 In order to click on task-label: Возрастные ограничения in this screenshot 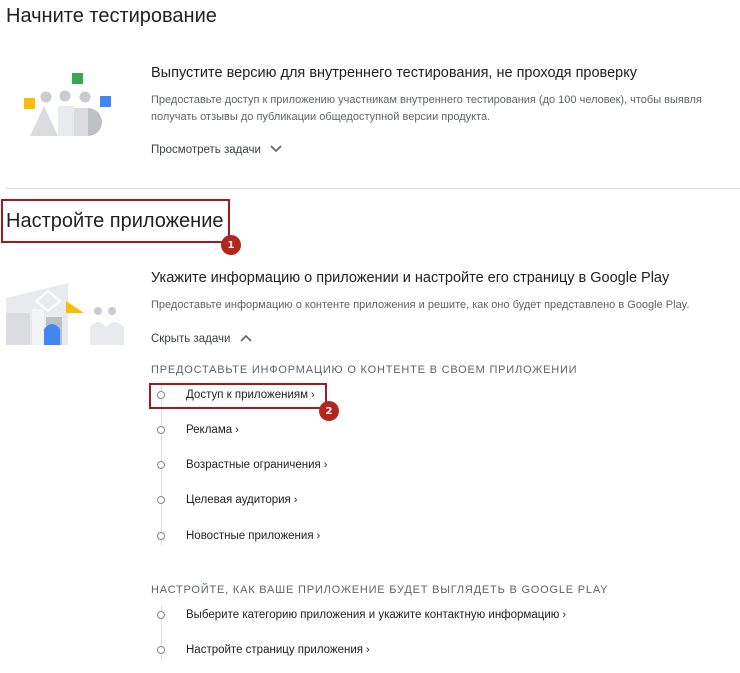, I will do `click(253, 465)`.